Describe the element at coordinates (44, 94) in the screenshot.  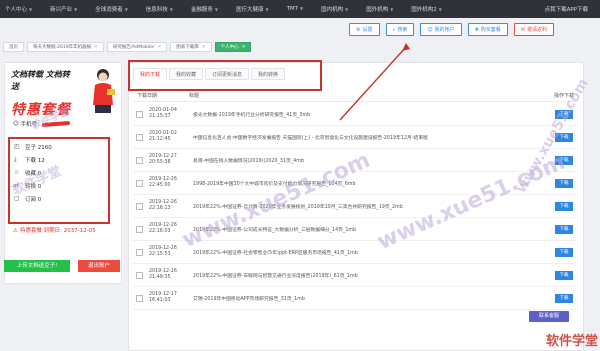
I see `promo-banner: 文档转载 文档转送 特惠套餐` at that location.